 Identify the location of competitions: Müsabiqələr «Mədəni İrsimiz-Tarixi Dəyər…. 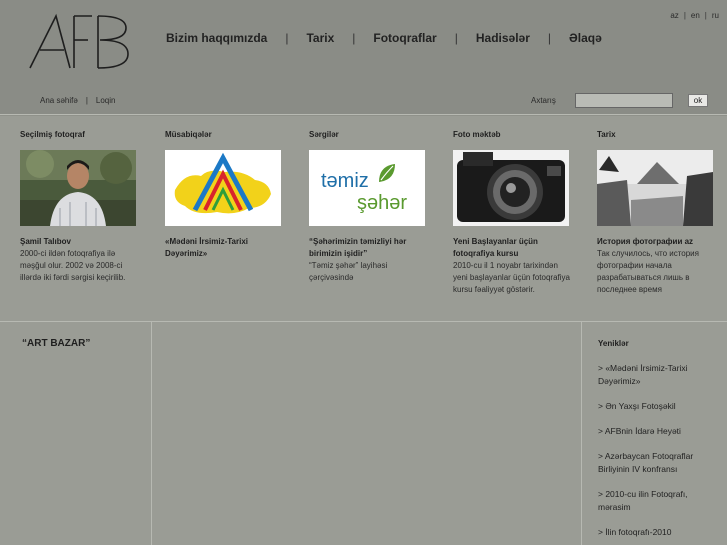
(225, 195).